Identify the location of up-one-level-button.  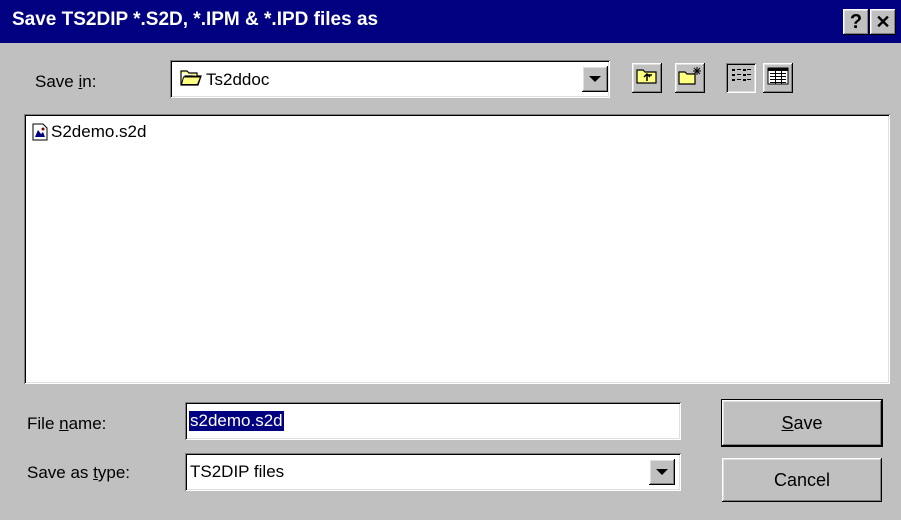
(647, 78).